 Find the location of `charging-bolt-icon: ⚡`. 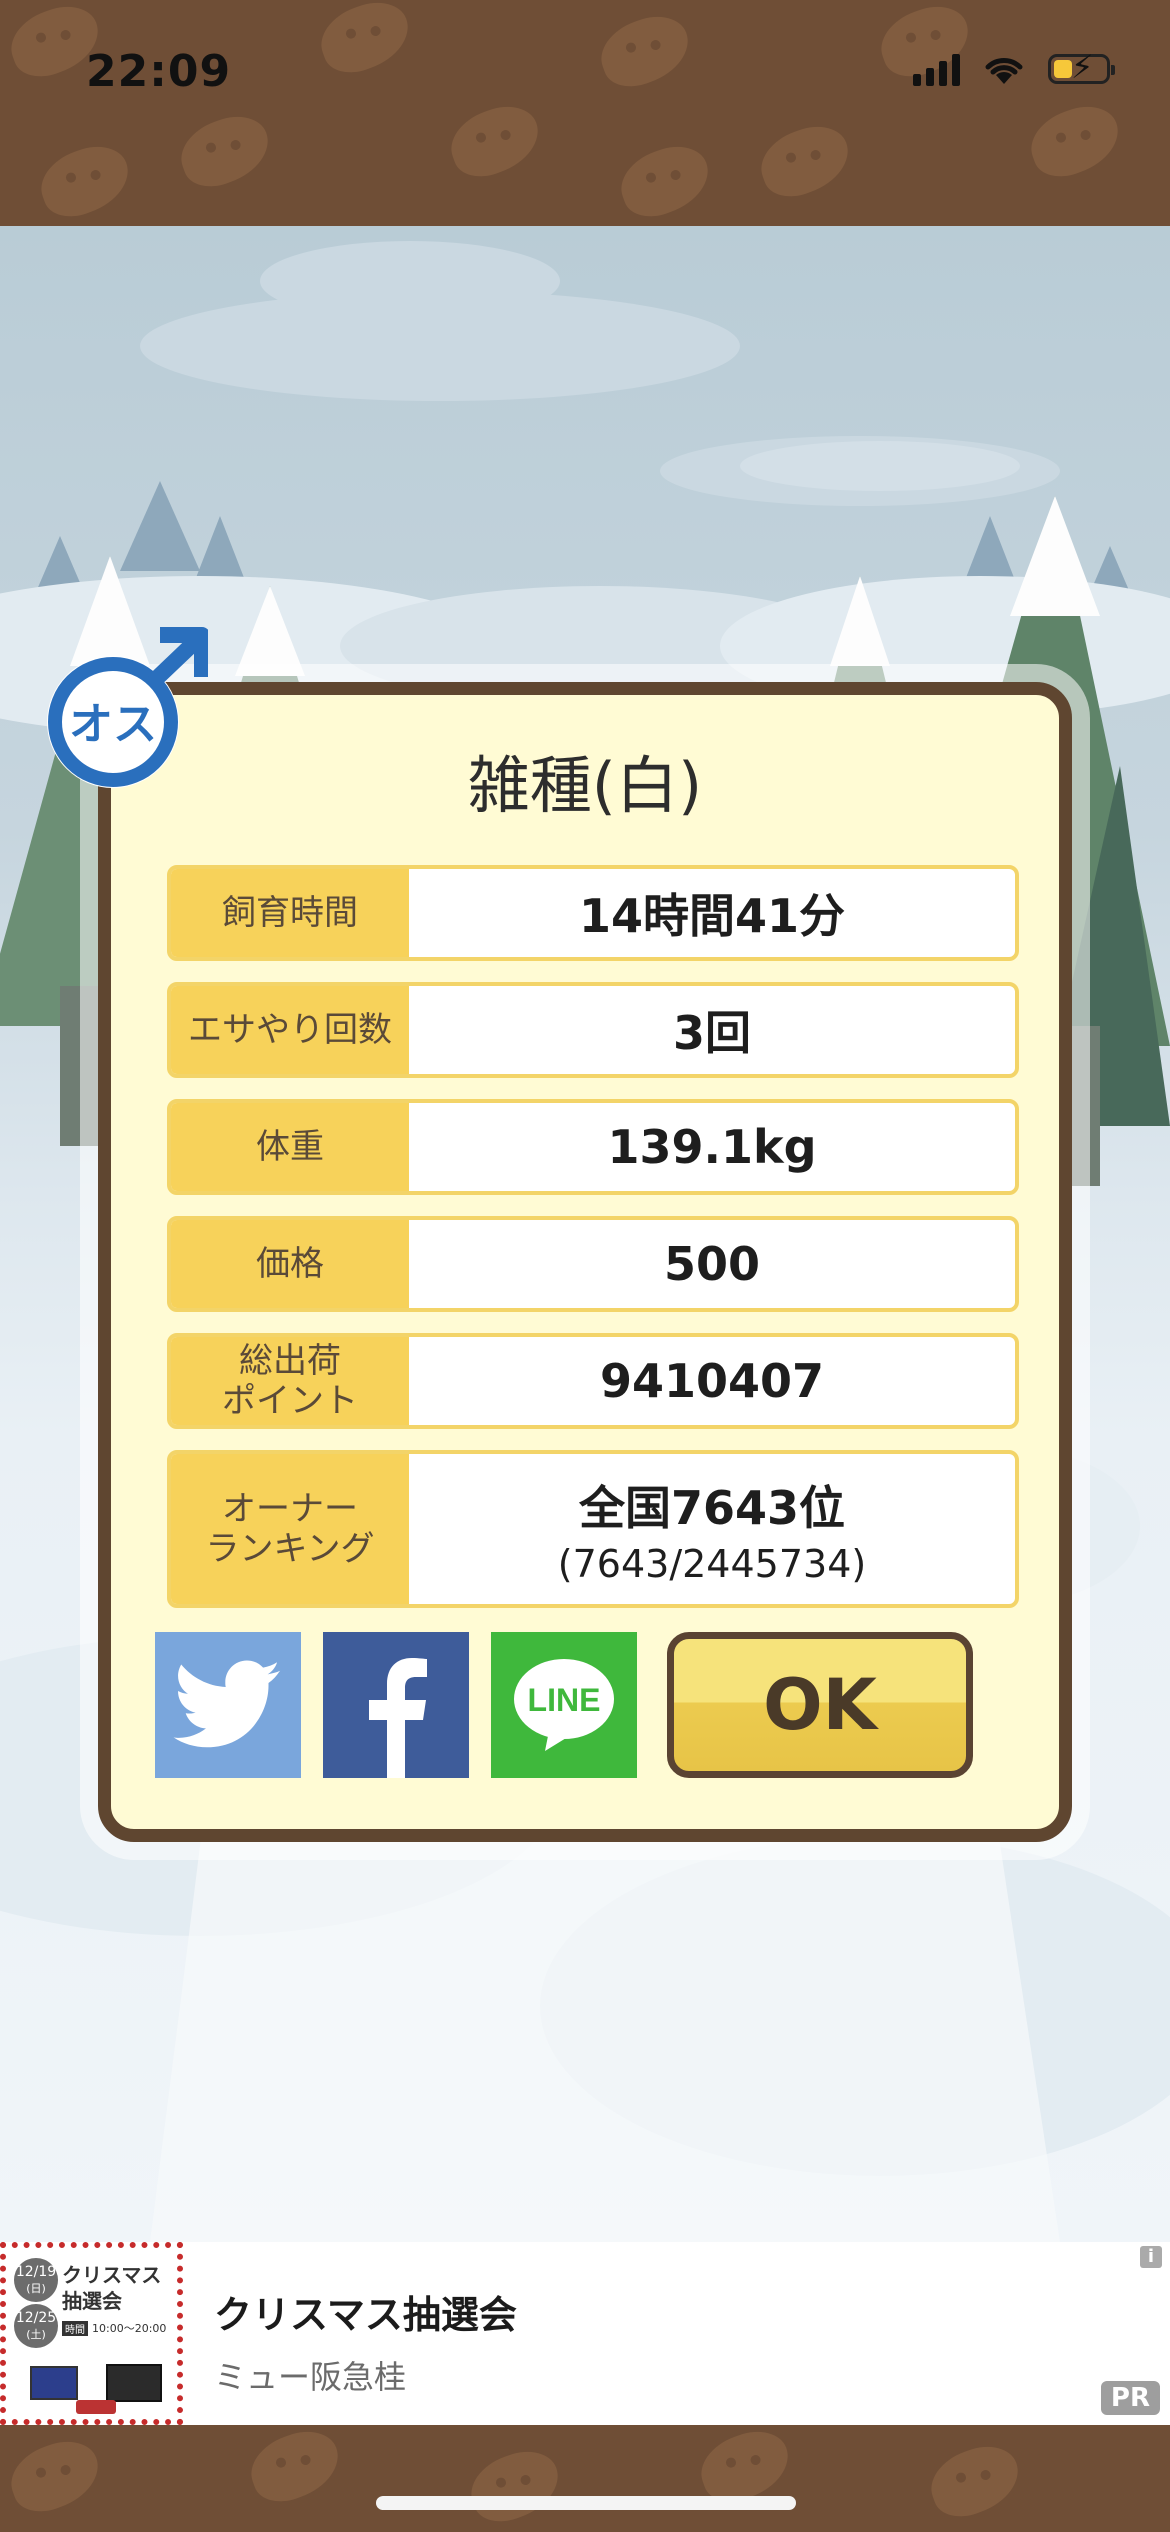

charging-bolt-icon: ⚡ is located at coordinates (1082, 67).